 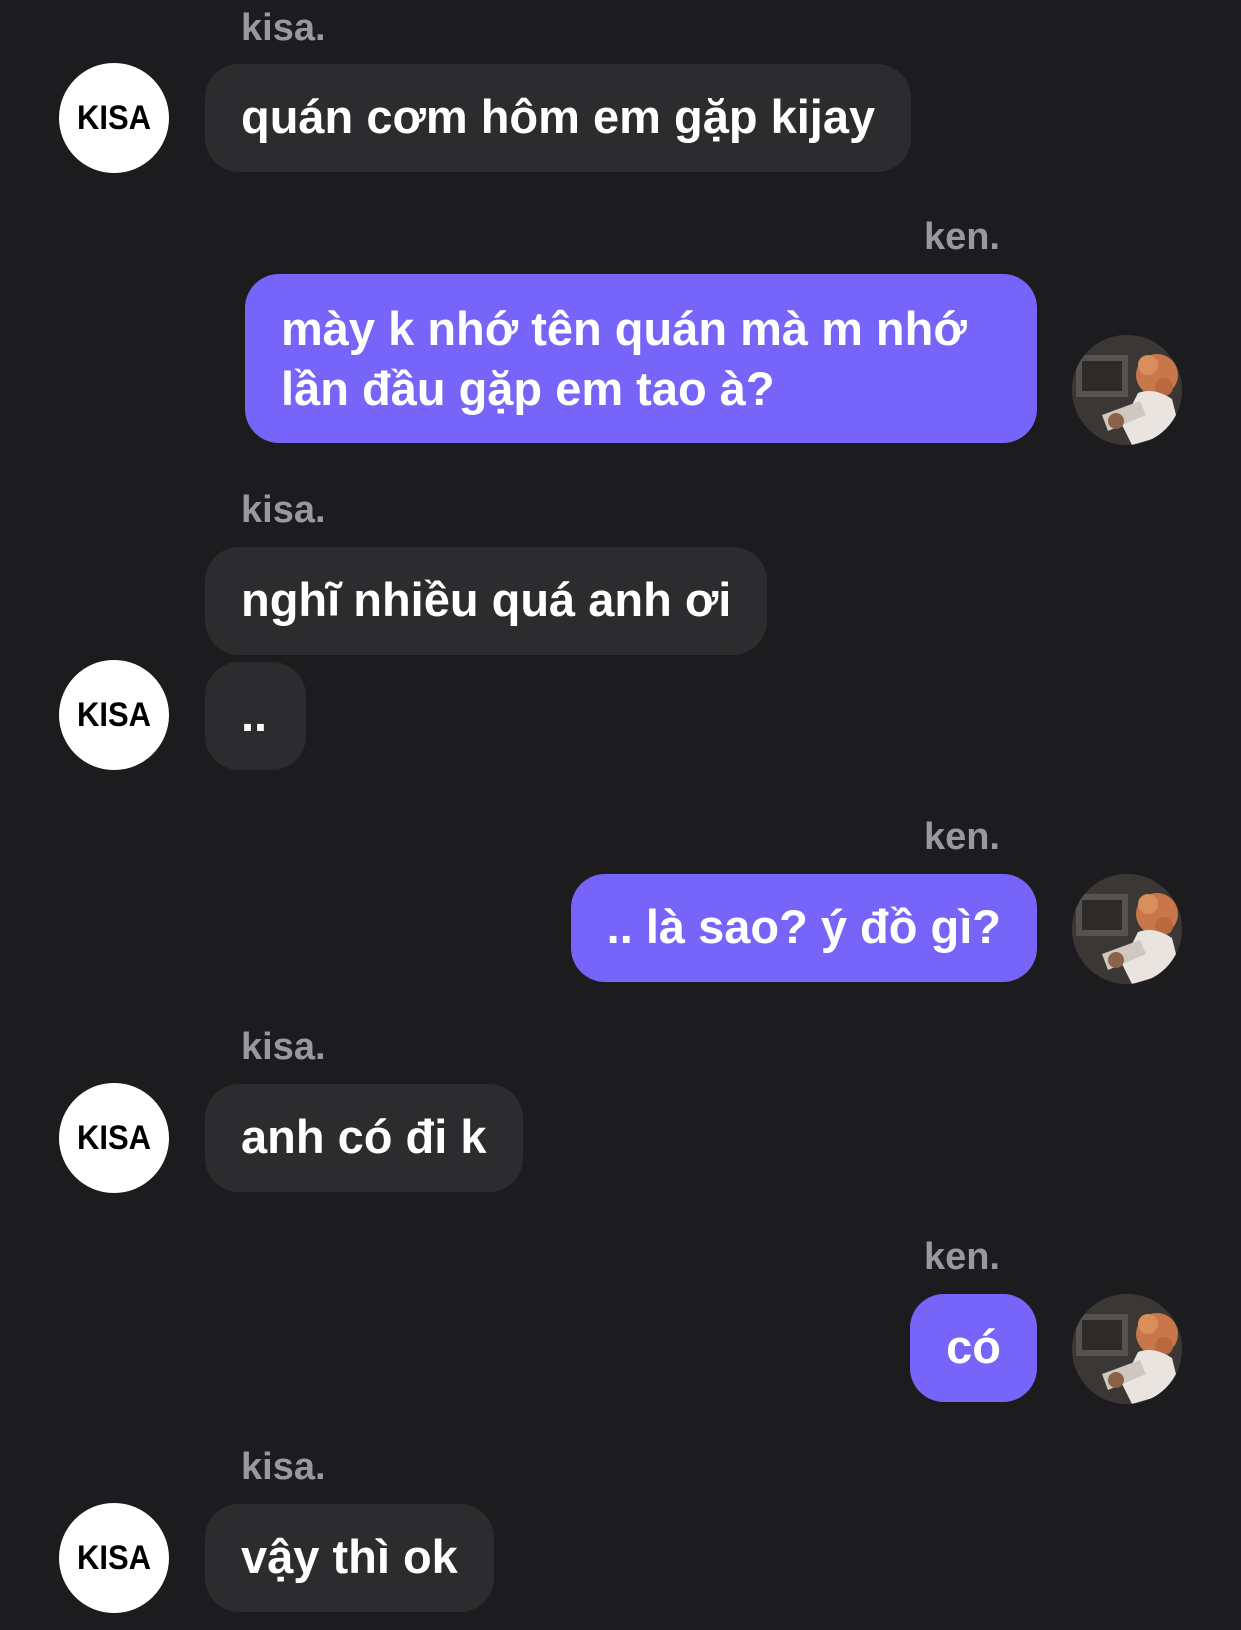 I want to click on message-bubble: quán cơm hôm em gặp kijay, so click(x=558, y=118).